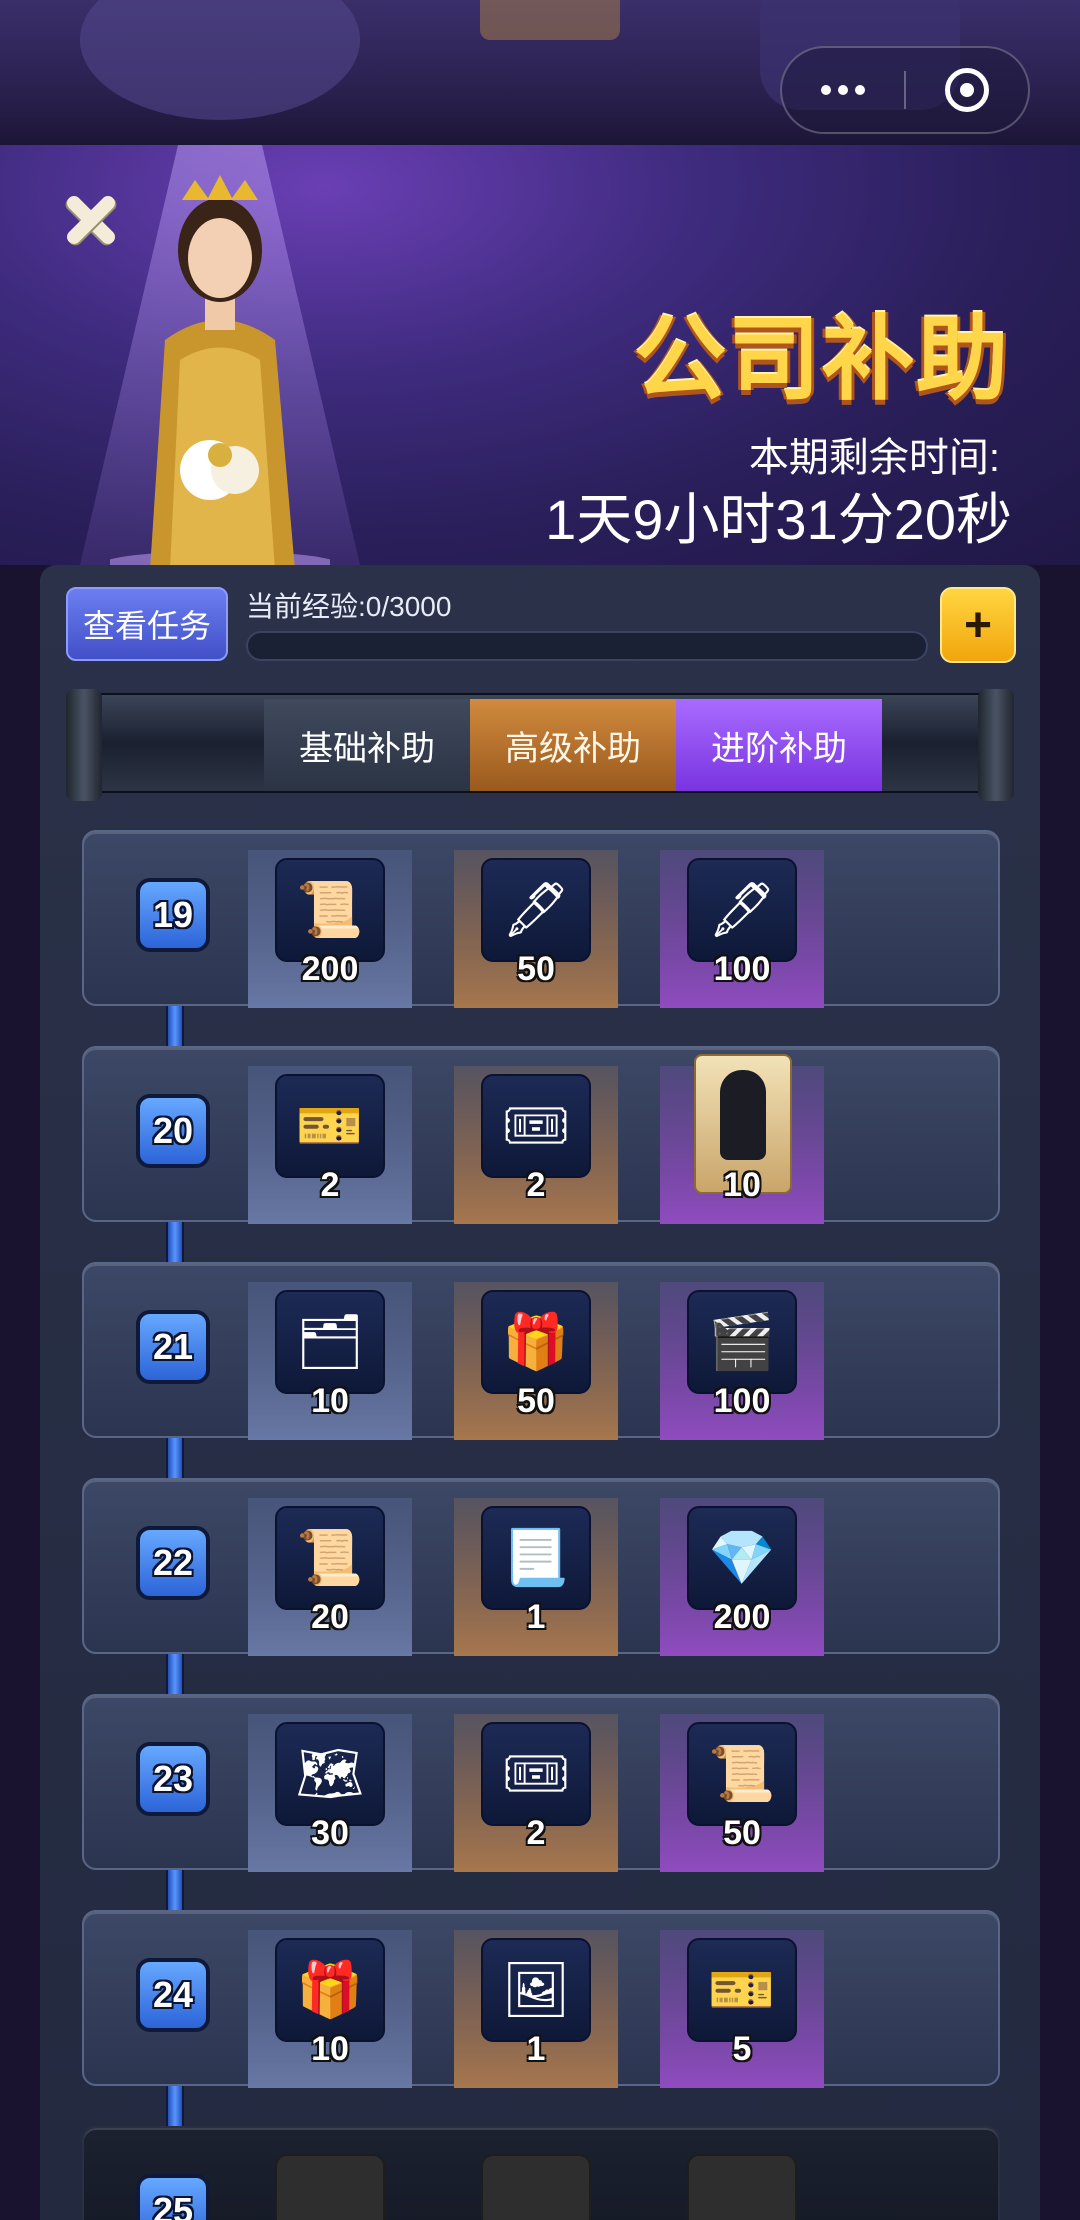 This screenshot has height=2220, width=1080. I want to click on clapperboard-icon: 🎬, so click(742, 1342).